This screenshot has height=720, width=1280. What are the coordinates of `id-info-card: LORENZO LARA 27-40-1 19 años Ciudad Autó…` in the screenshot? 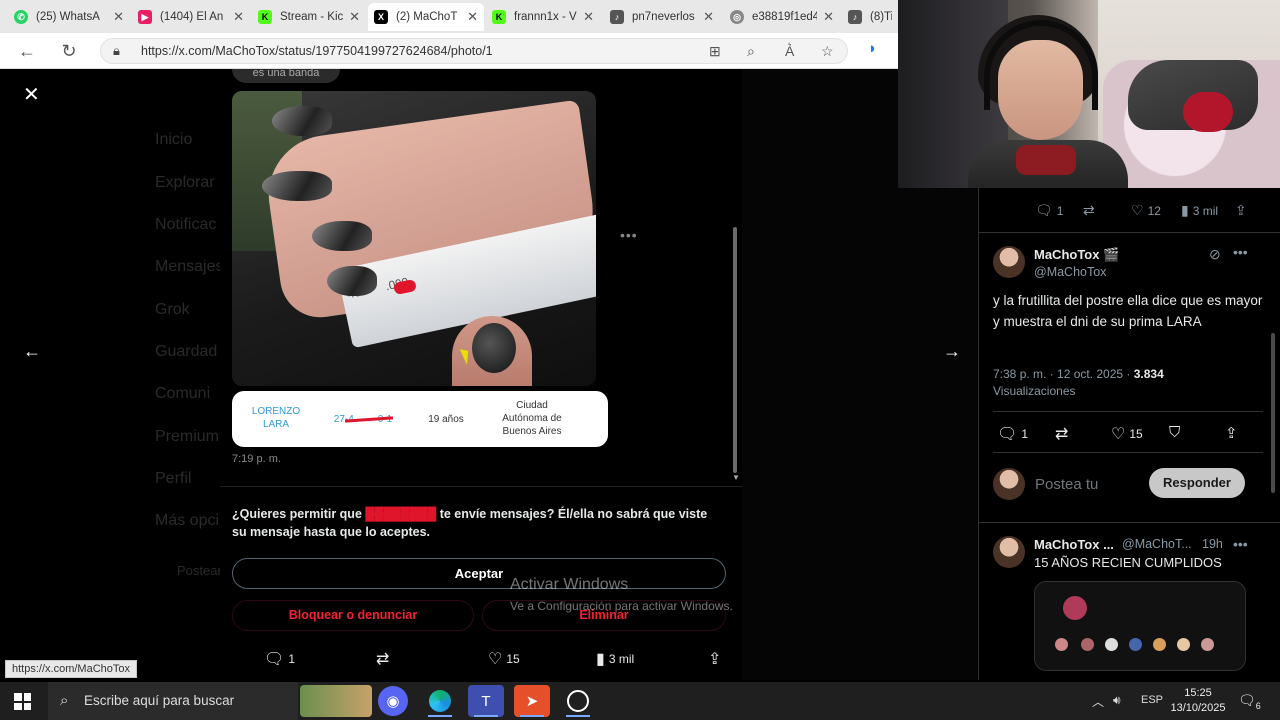 It's located at (420, 419).